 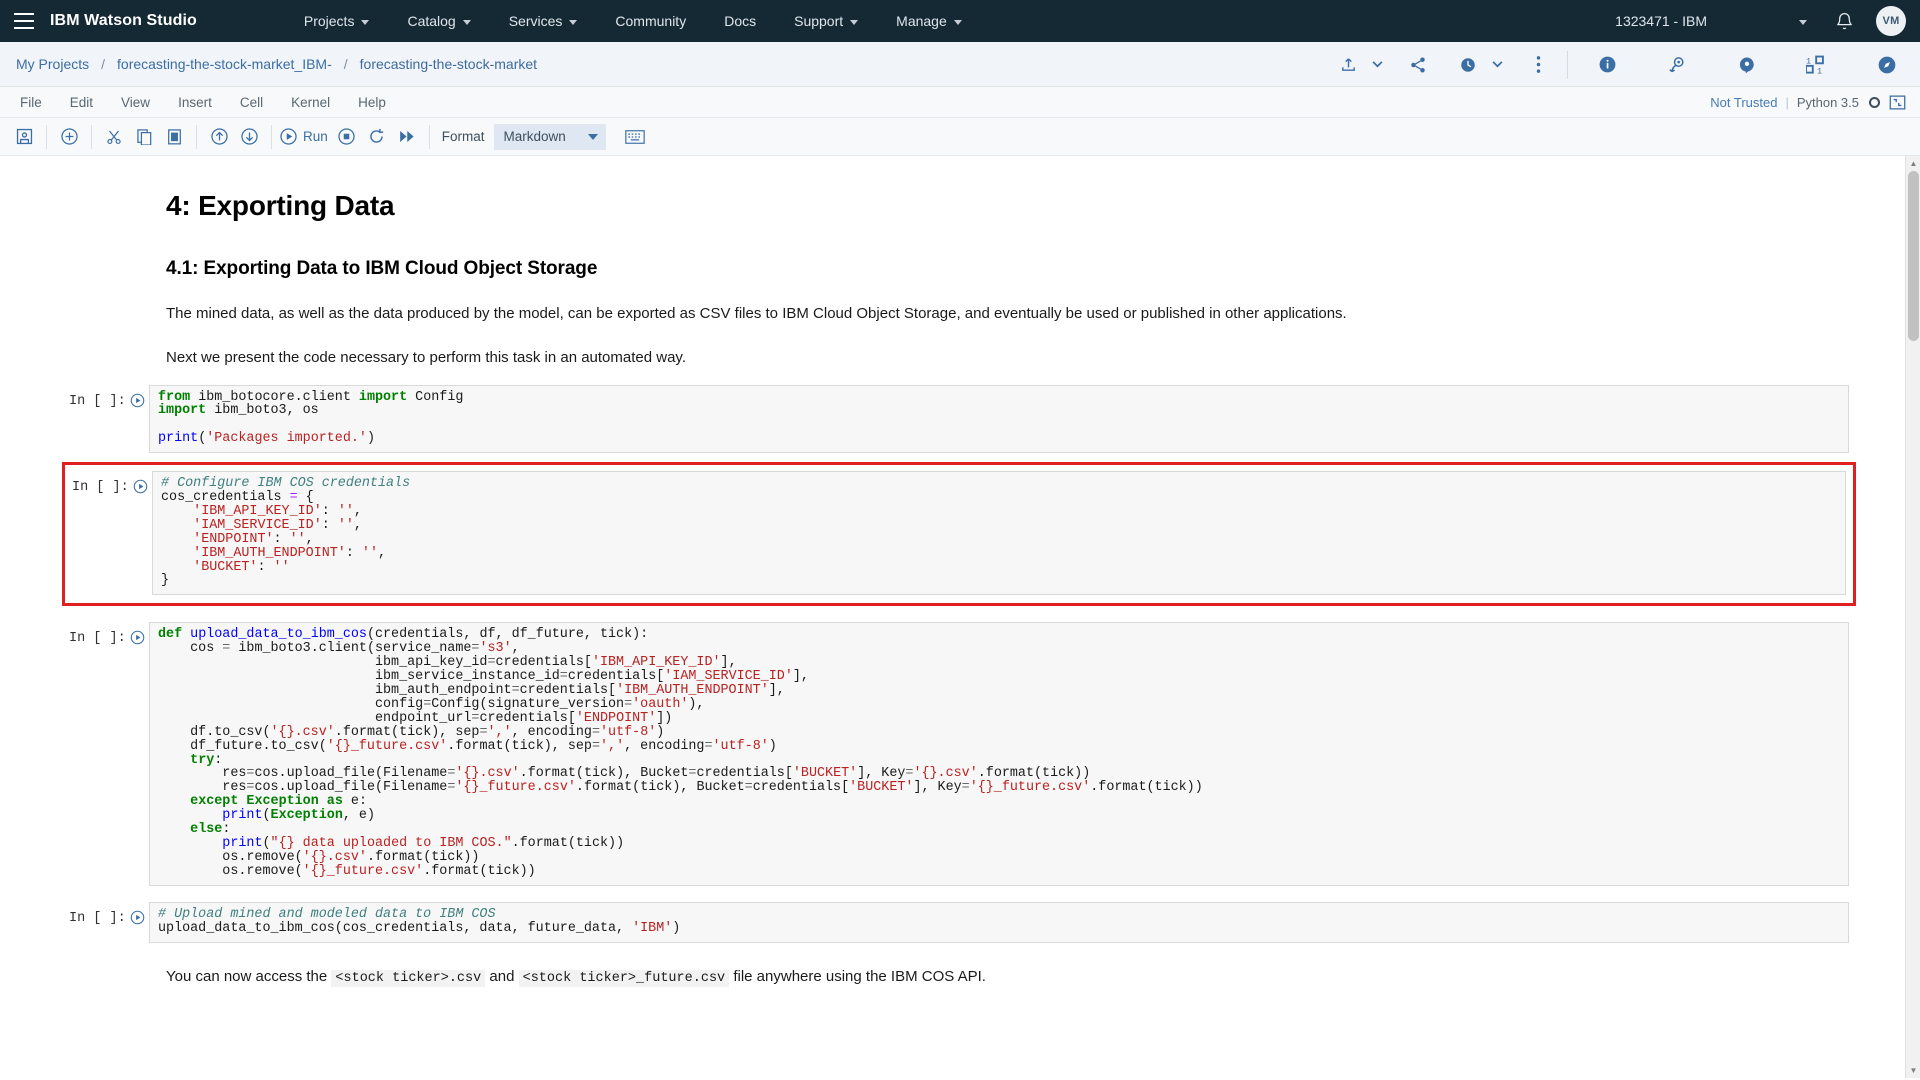 I want to click on scroll-up-arrow-icon: ▲, so click(x=1913, y=163).